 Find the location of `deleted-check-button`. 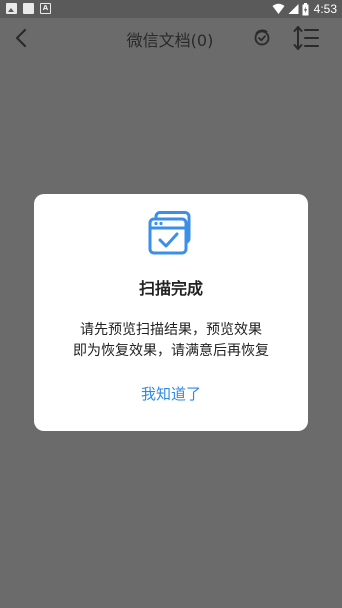

deleted-check-button is located at coordinates (262, 38).